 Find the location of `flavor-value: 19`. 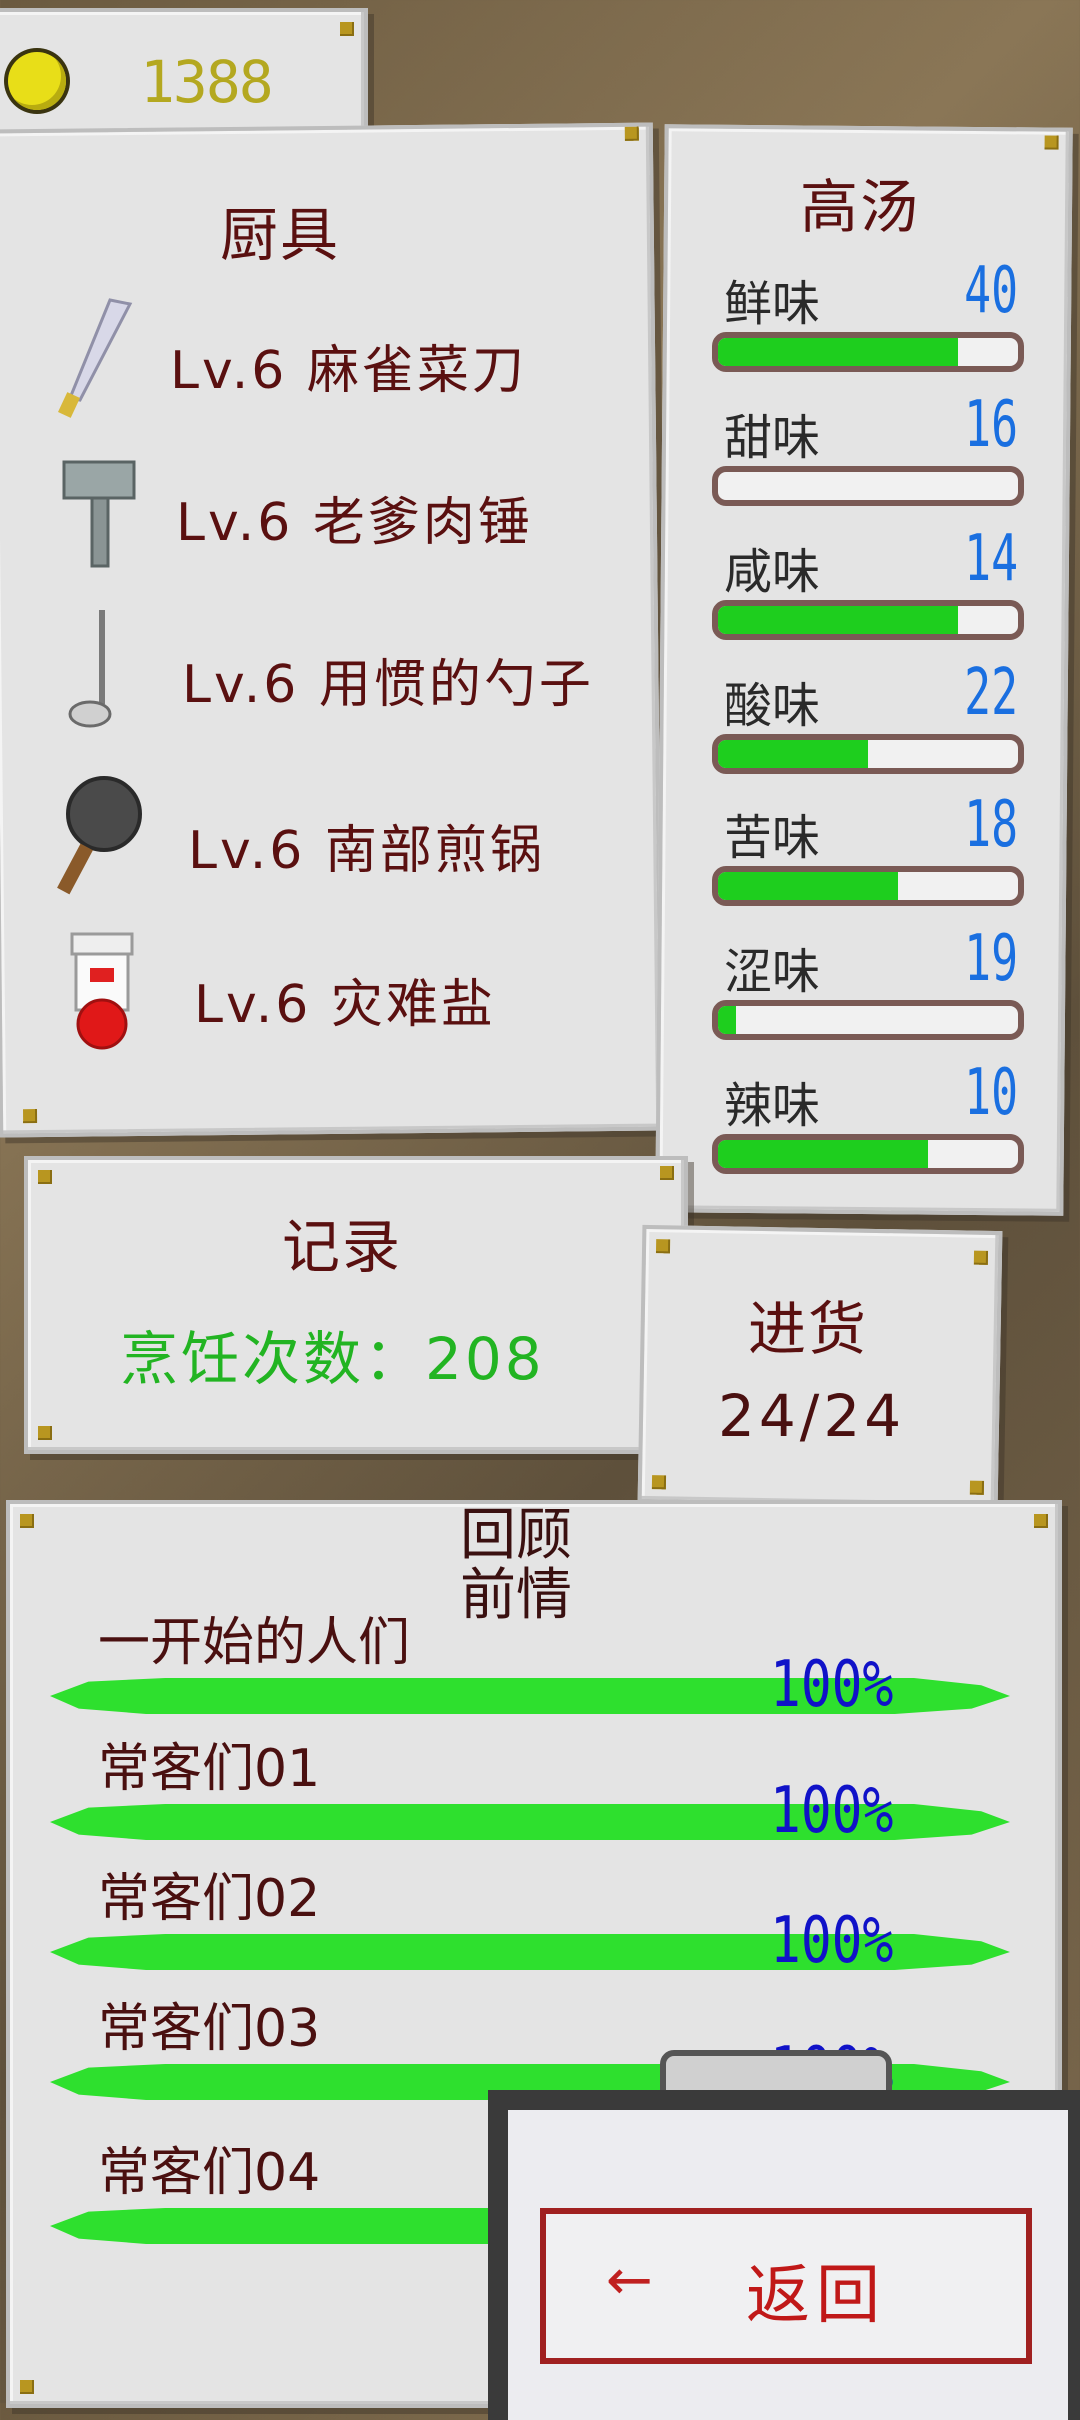

flavor-value: 19 is located at coordinates (991, 959).